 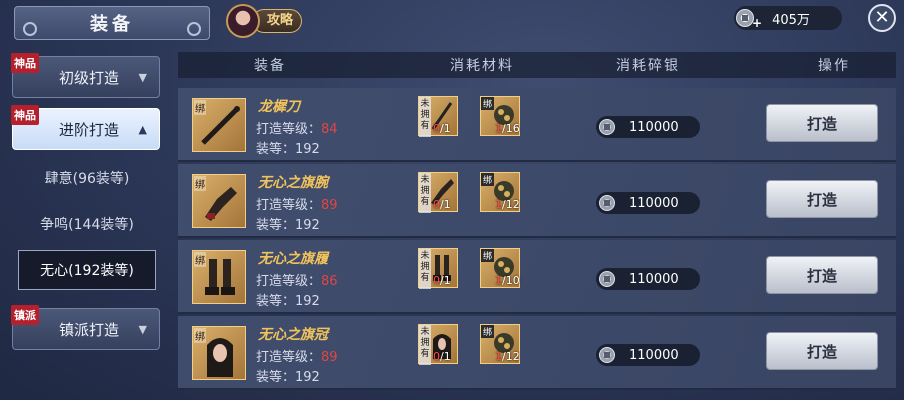 What do you see at coordinates (482, 66) in the screenshot?
I see `column-header: 消耗材料` at bounding box center [482, 66].